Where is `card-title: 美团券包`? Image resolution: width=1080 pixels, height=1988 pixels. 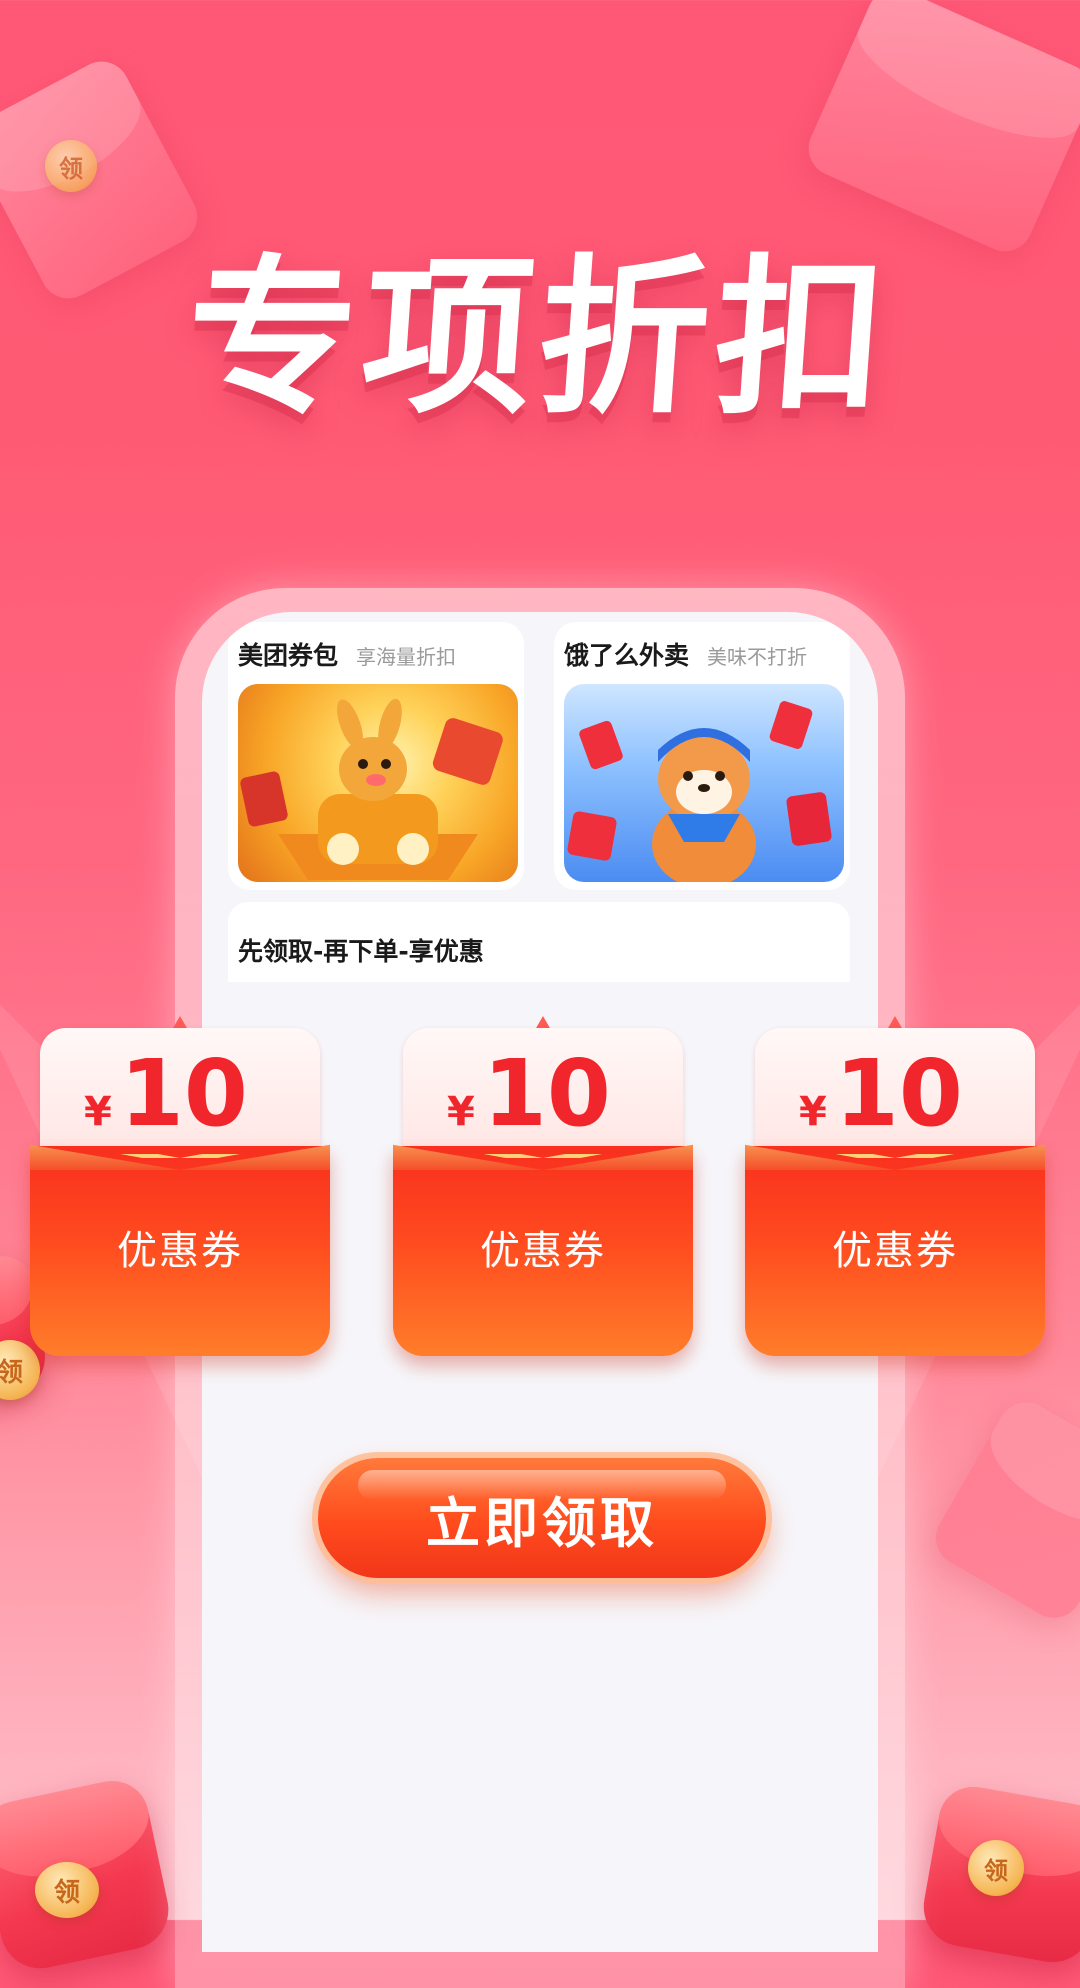 card-title: 美团券包 is located at coordinates (288, 655).